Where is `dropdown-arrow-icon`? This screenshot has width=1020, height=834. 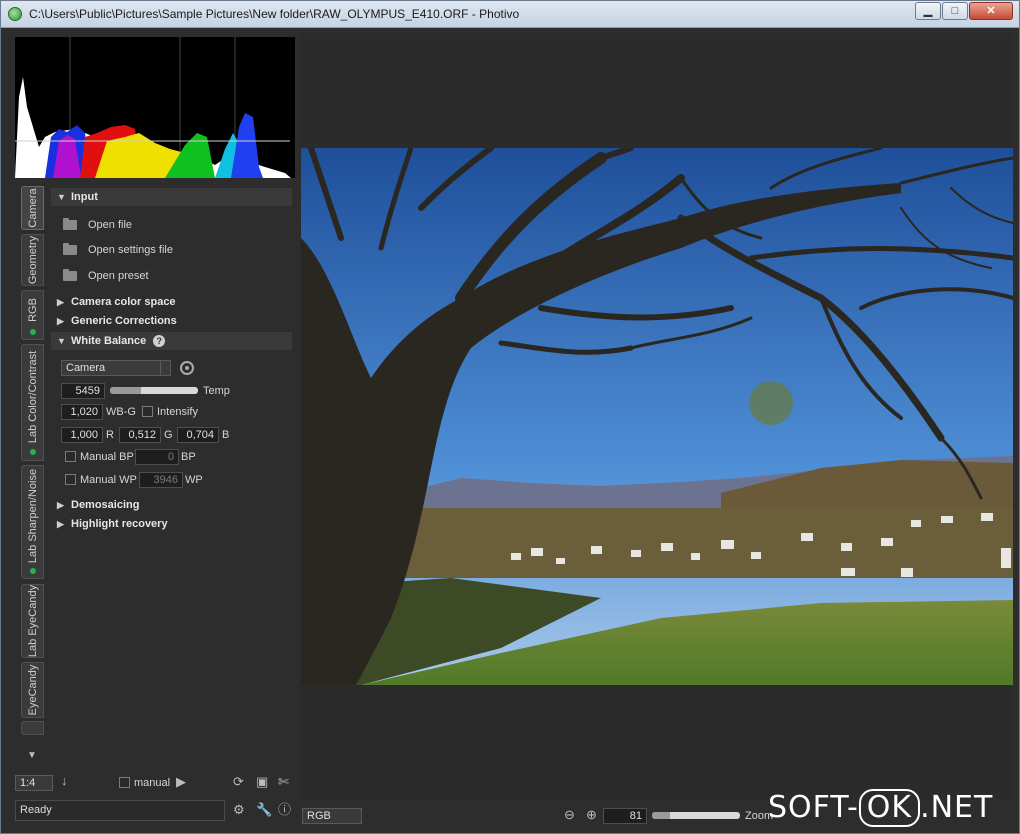 dropdown-arrow-icon is located at coordinates (165, 368).